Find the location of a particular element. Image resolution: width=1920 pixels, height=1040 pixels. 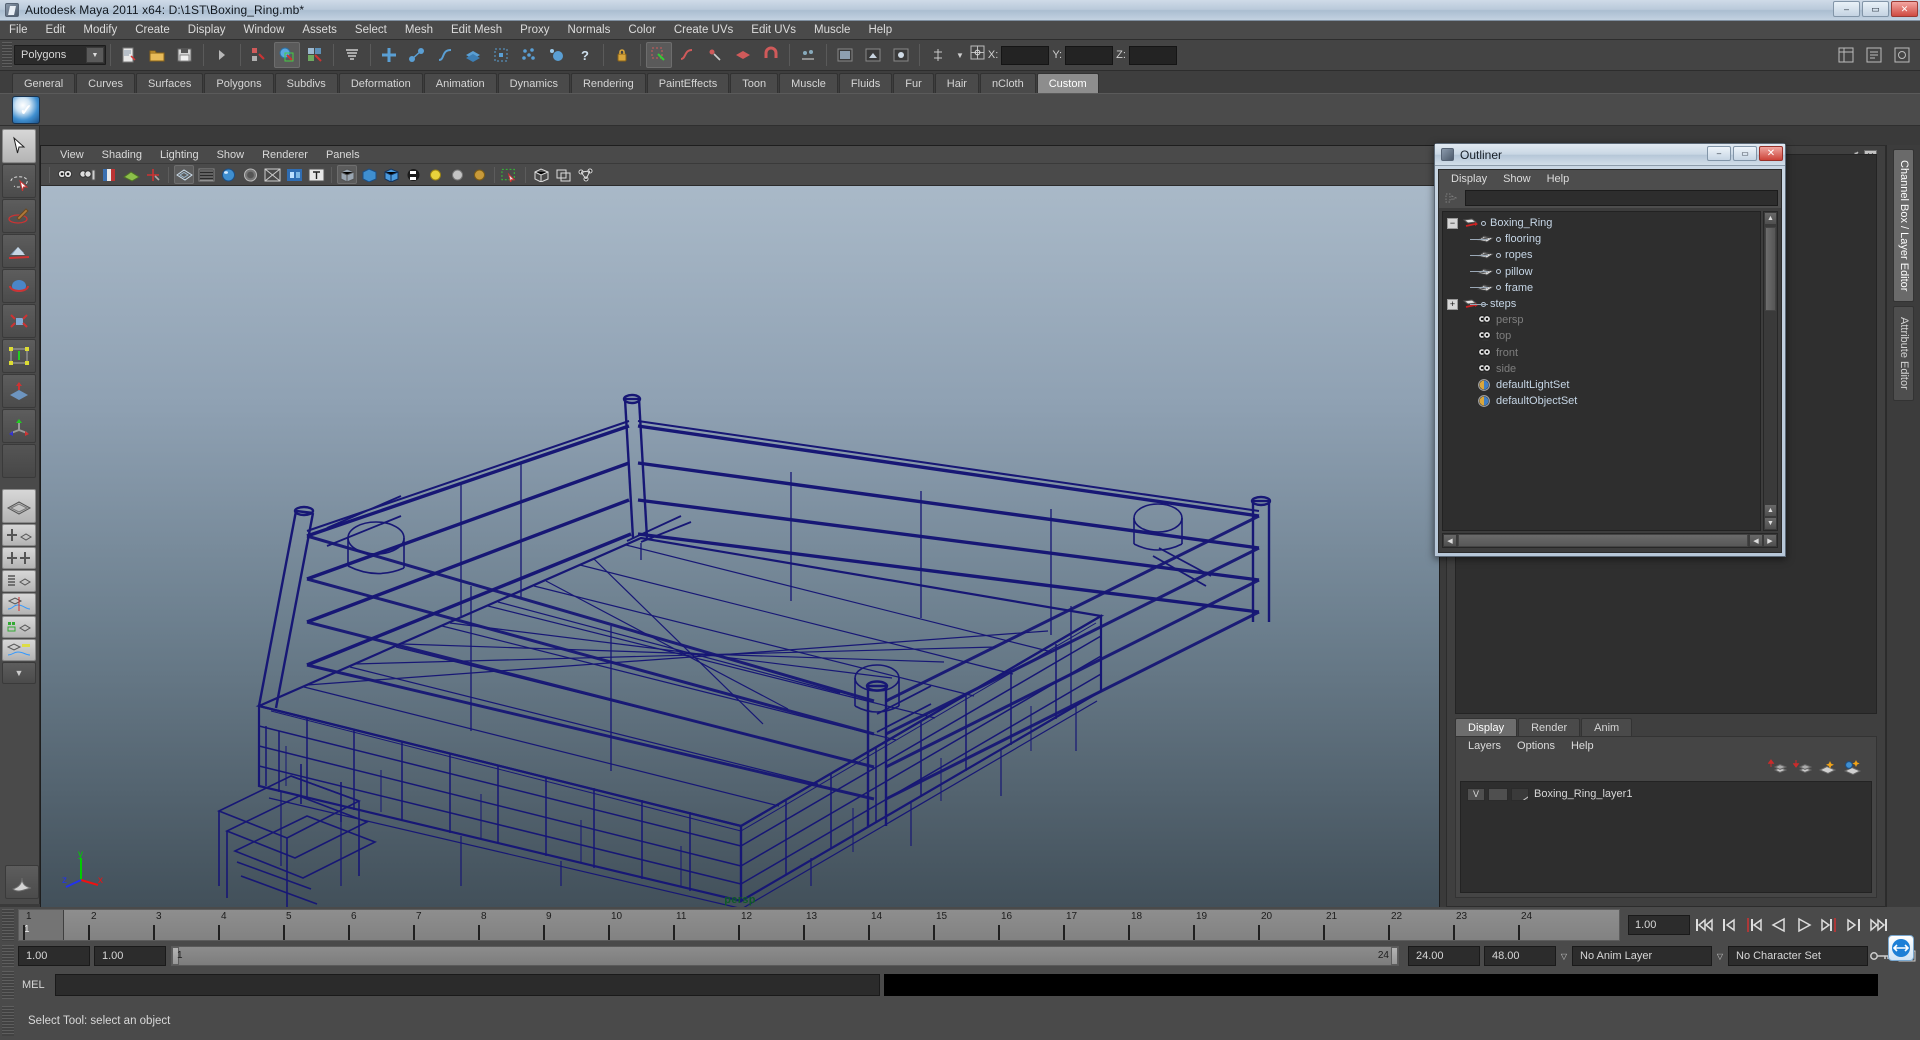

outliner-horizontal-scrollbar: ◀ ◀ ▶ is located at coordinates (1610, 540).